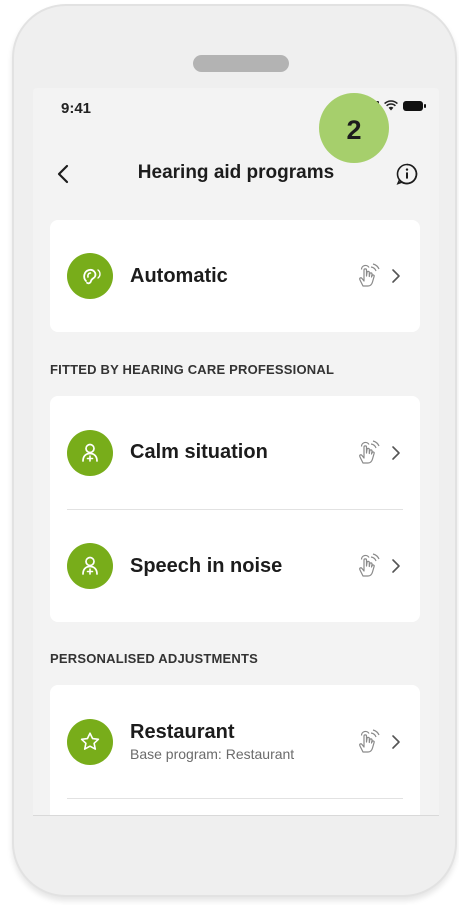  What do you see at coordinates (154, 658) in the screenshot?
I see `section-header-personalised: PERSONALISED ADJUSTMENTS` at bounding box center [154, 658].